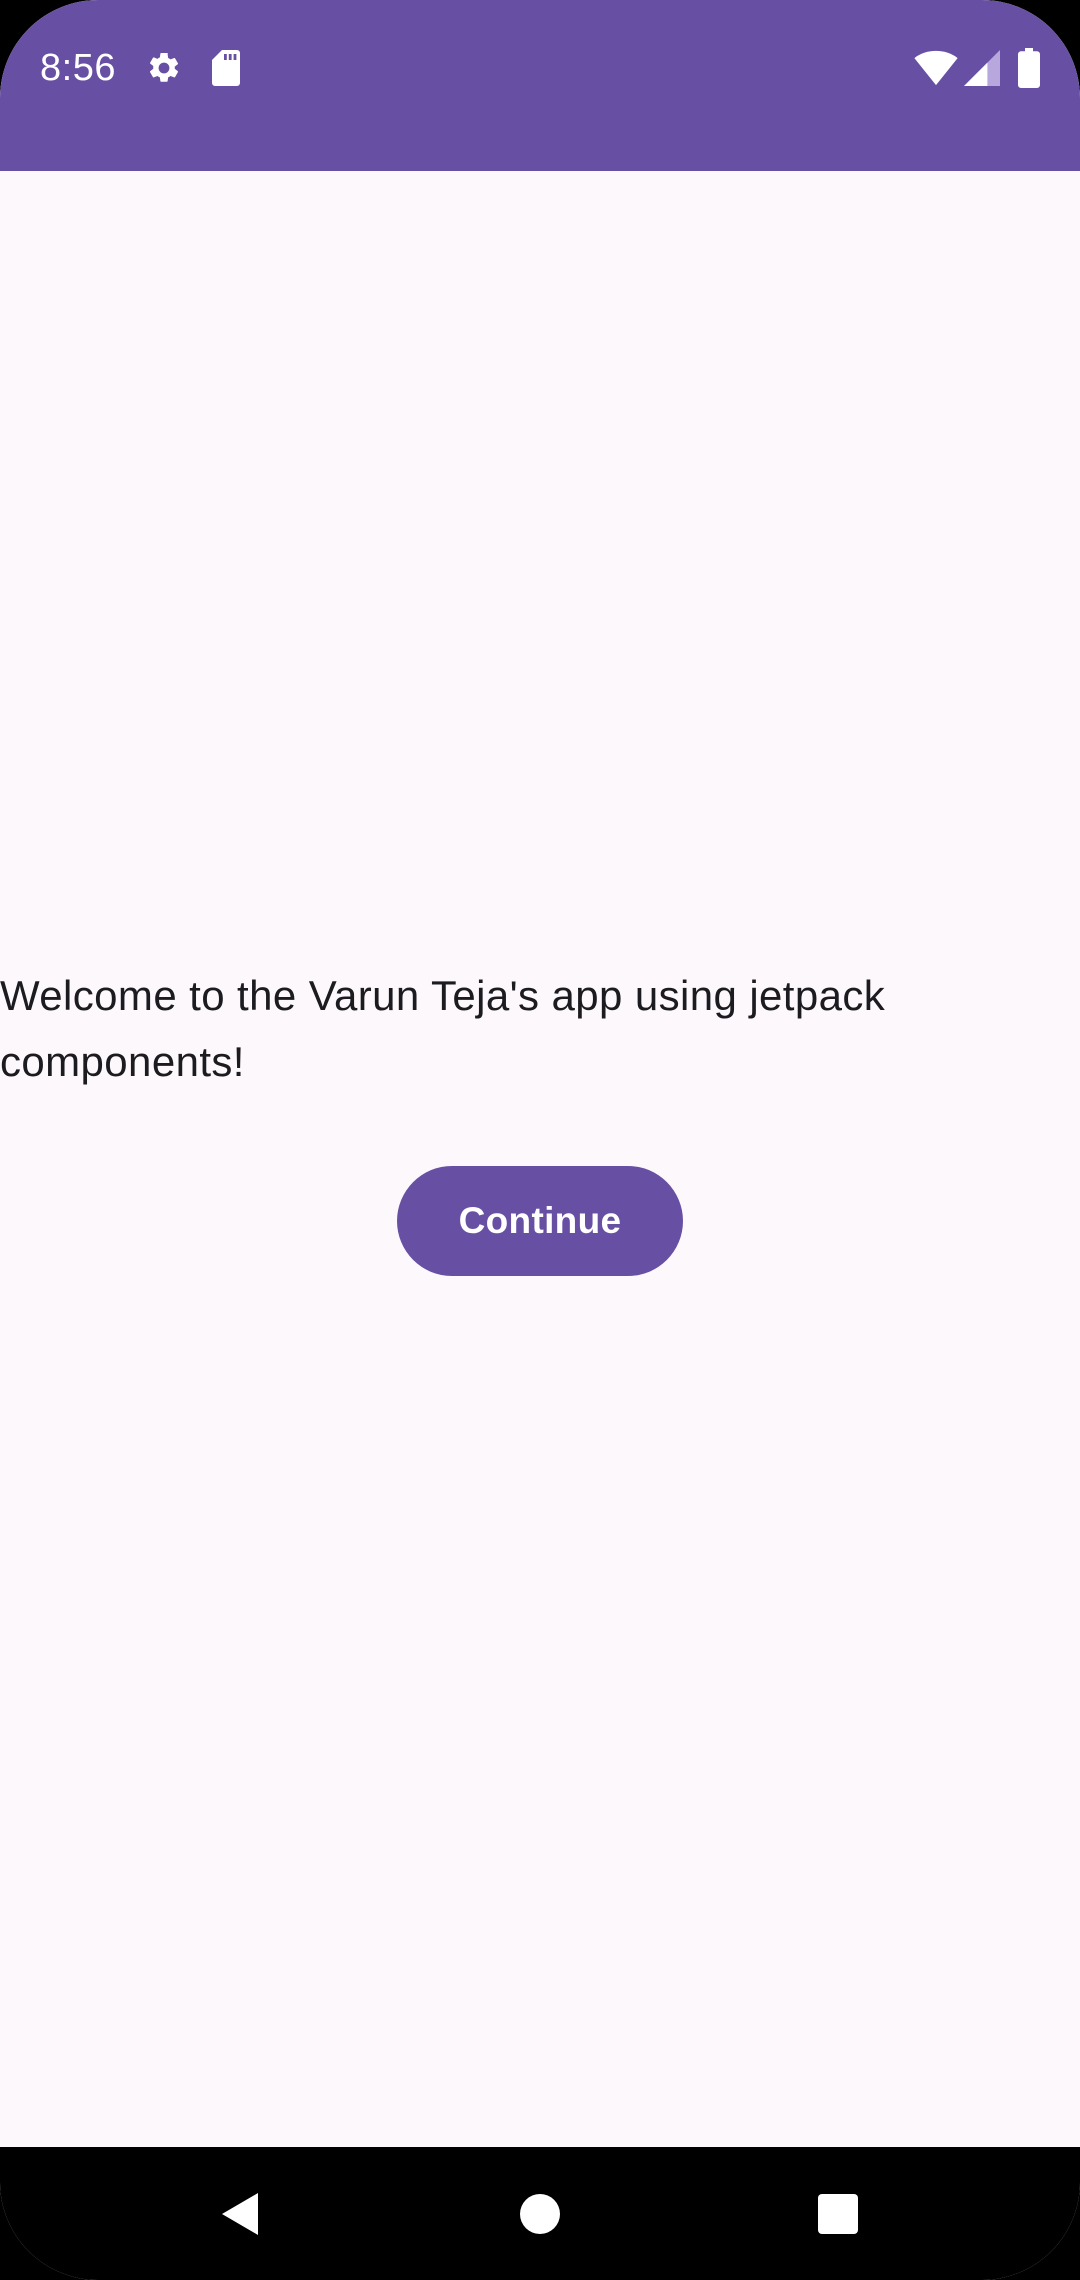 This screenshot has width=1080, height=2280. What do you see at coordinates (1029, 68) in the screenshot?
I see `battery-icon` at bounding box center [1029, 68].